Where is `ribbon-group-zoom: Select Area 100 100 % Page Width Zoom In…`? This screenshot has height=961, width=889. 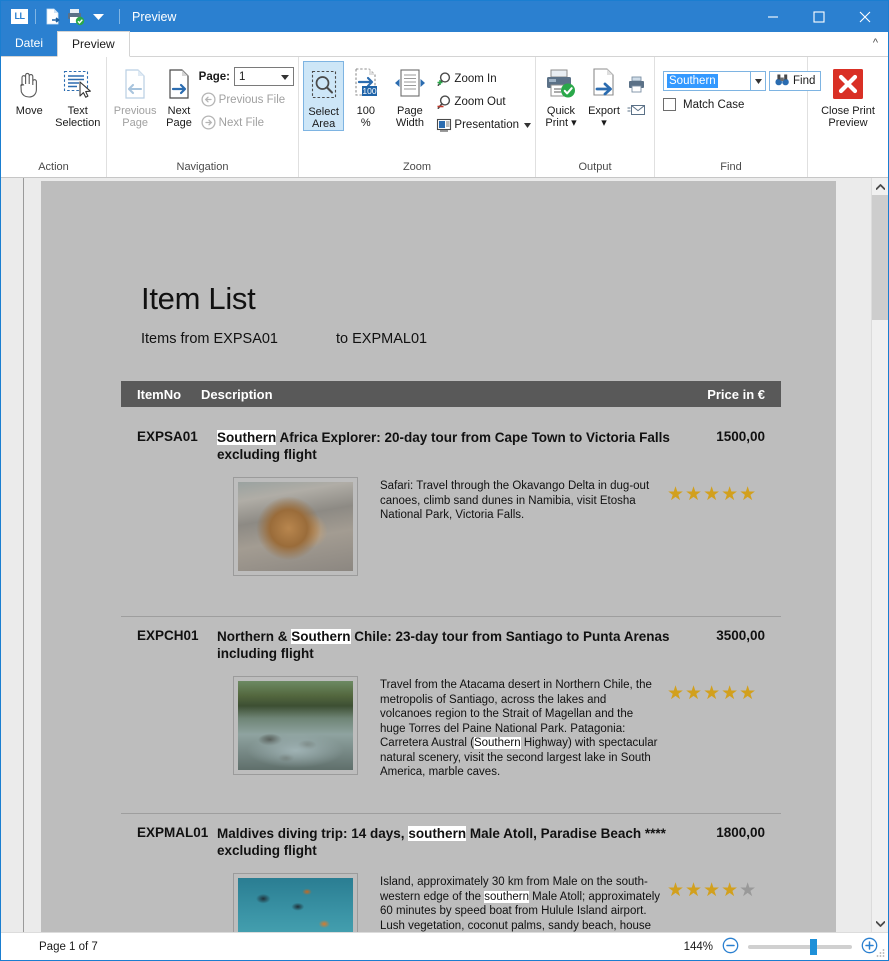 ribbon-group-zoom: Select Area 100 100 % Page Width Zoom In… is located at coordinates (417, 117).